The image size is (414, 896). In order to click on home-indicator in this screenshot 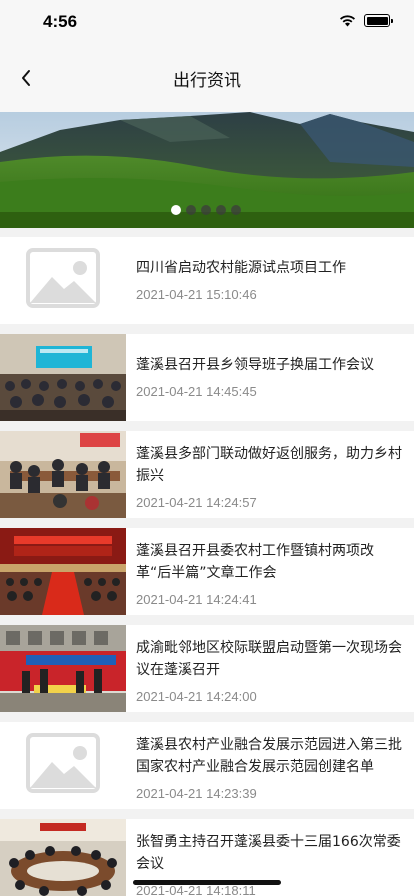, I will do `click(207, 882)`.